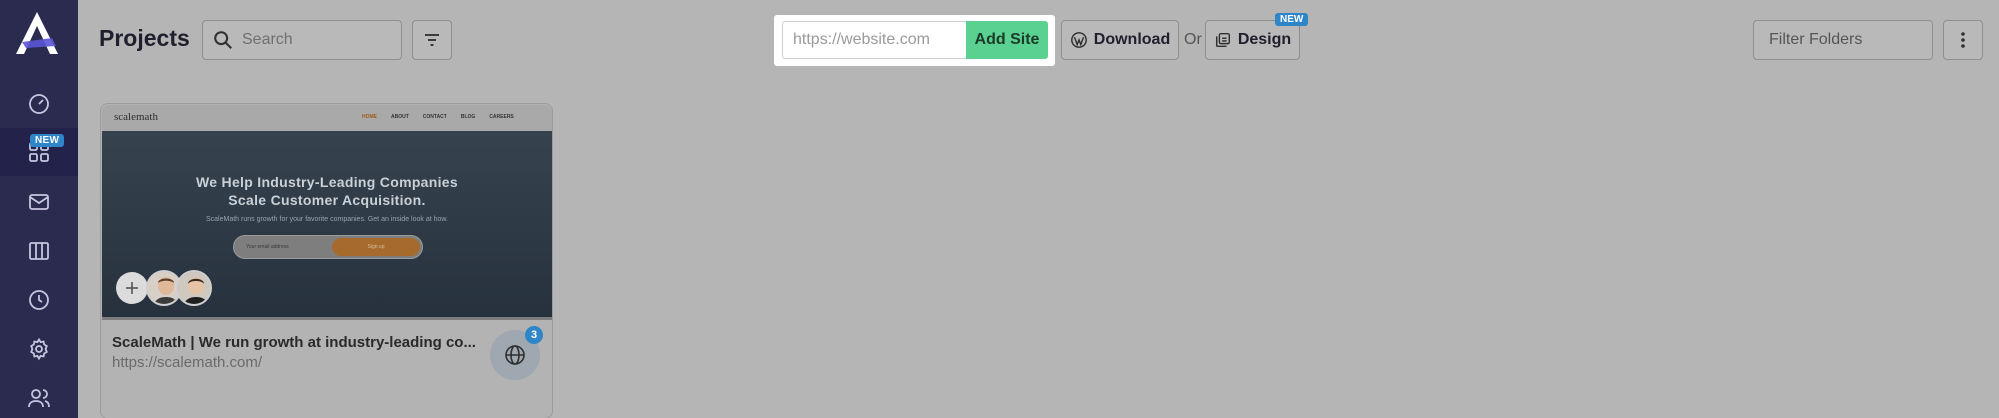 This screenshot has height=418, width=1999. I want to click on thumbnail-headline-line: We Help Industry-Leading Companies, so click(327, 182).